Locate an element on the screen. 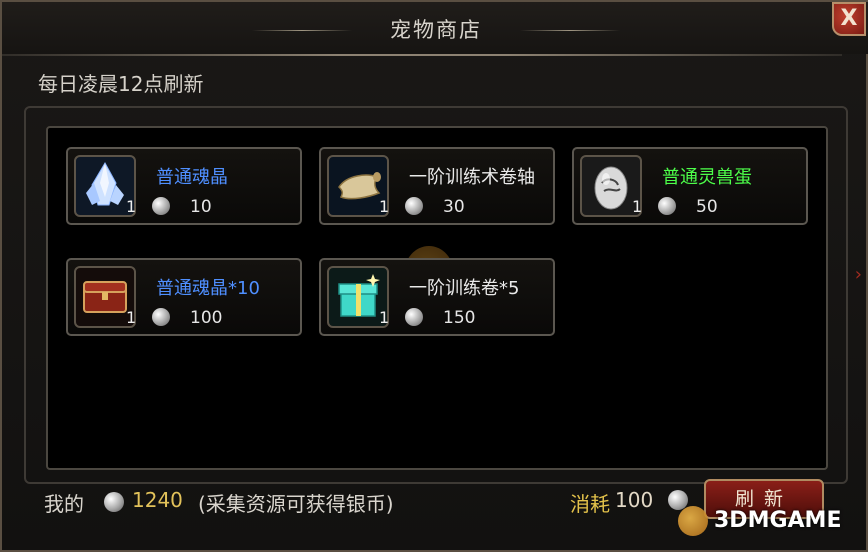  item-name: 一阶训练术卷轴 is located at coordinates (472, 177).